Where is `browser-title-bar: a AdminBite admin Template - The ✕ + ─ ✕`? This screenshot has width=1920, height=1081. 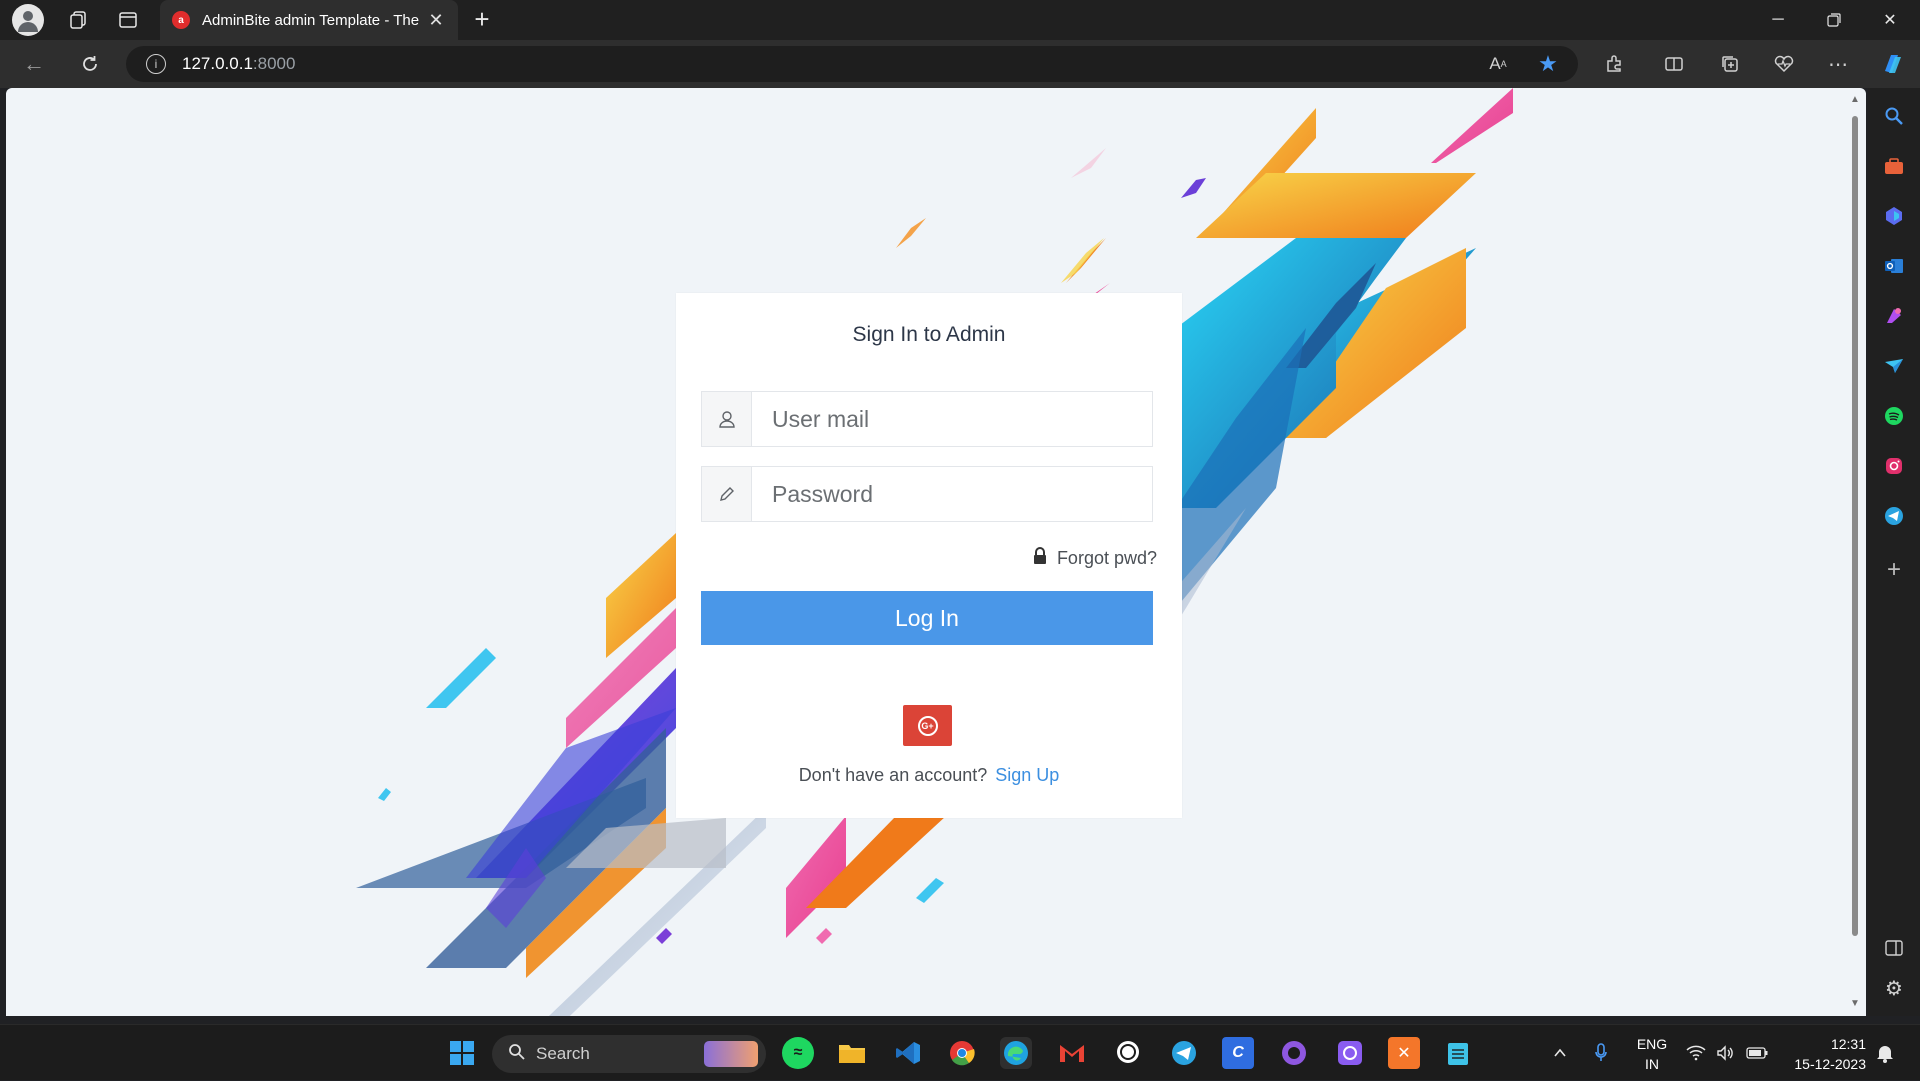 browser-title-bar: a AdminBite admin Template - The ✕ + ─ ✕ is located at coordinates (960, 20).